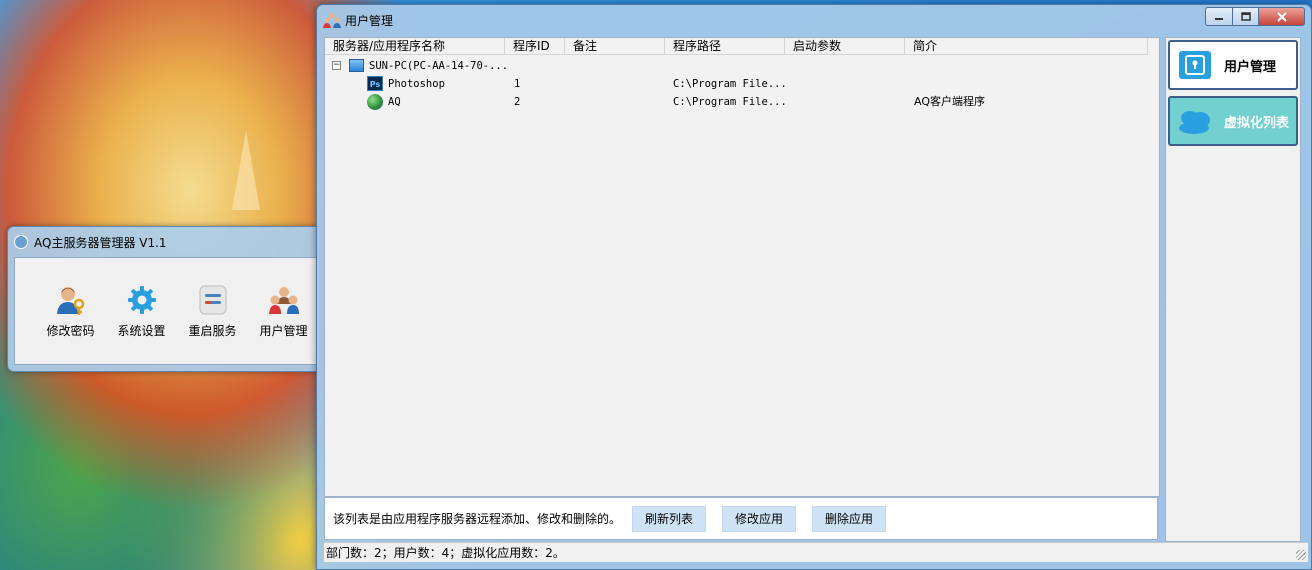  I want to click on system-settings-button: 系统设置, so click(141, 311).